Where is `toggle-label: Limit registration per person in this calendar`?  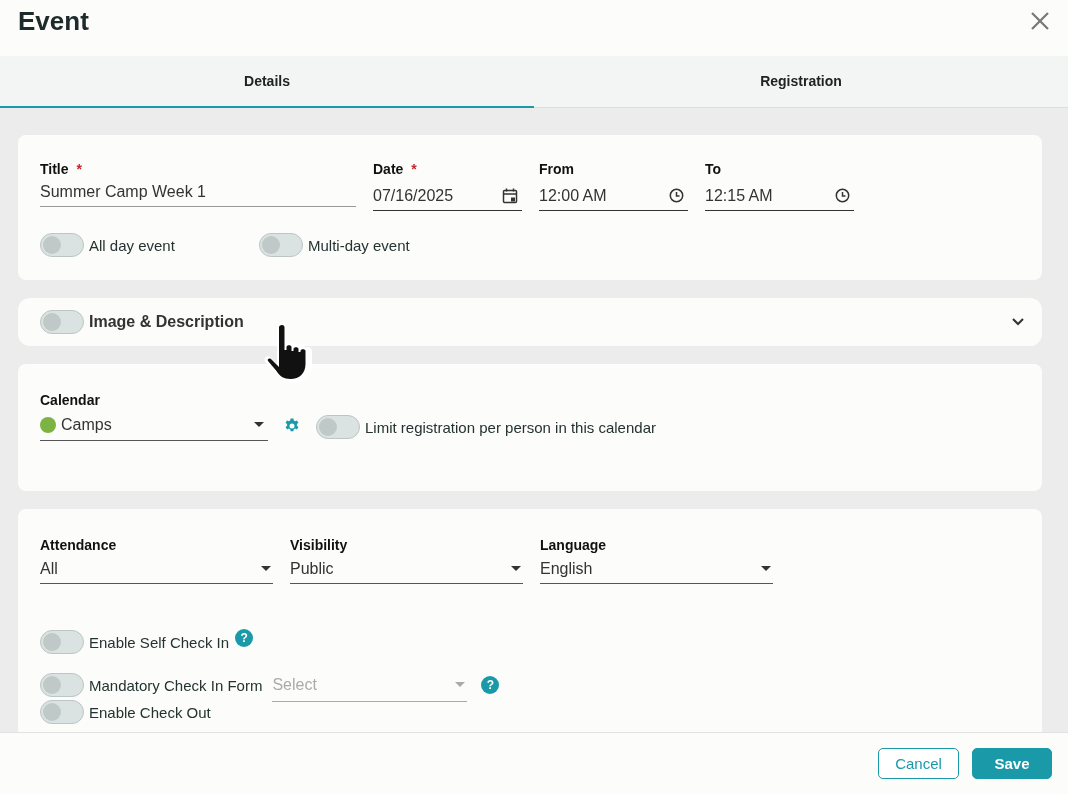
toggle-label: Limit registration per person in this calendar is located at coordinates (510, 427).